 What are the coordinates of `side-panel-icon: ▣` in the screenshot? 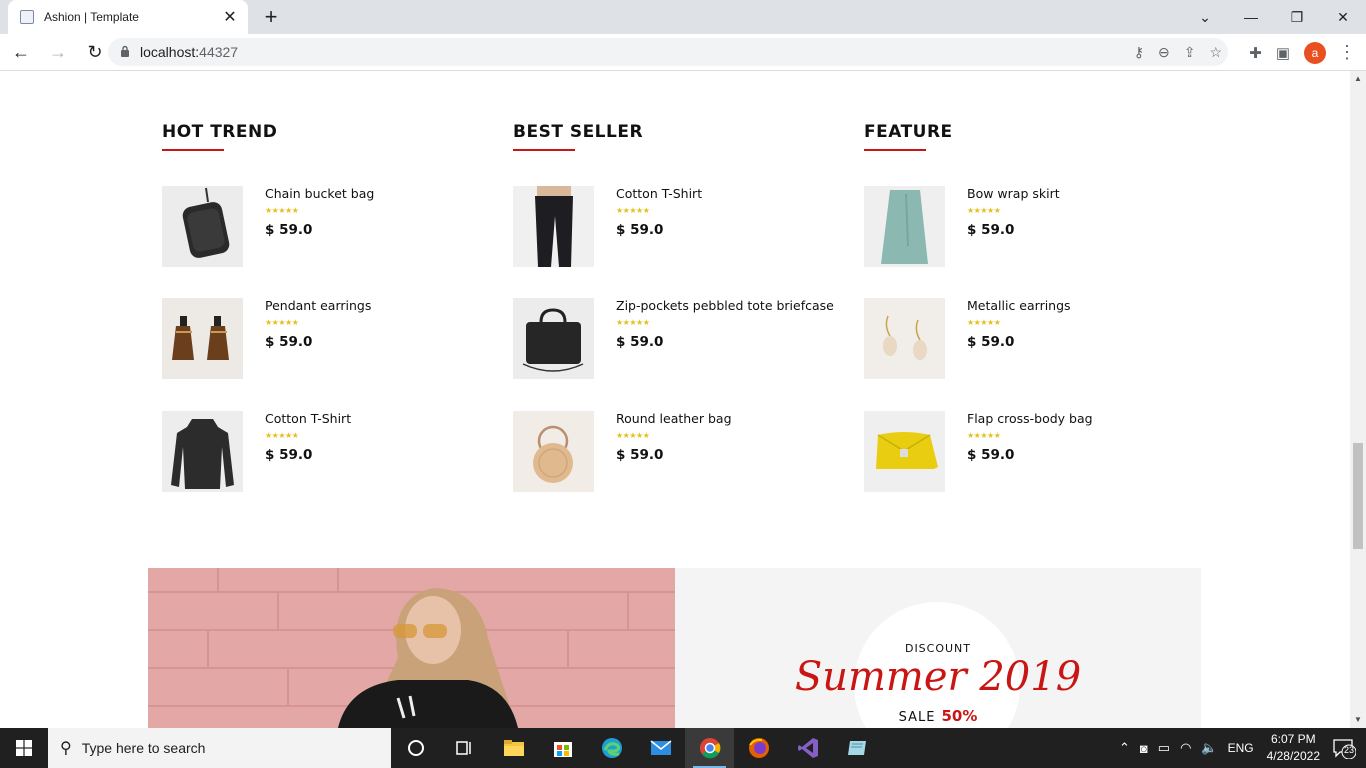 It's located at (1283, 53).